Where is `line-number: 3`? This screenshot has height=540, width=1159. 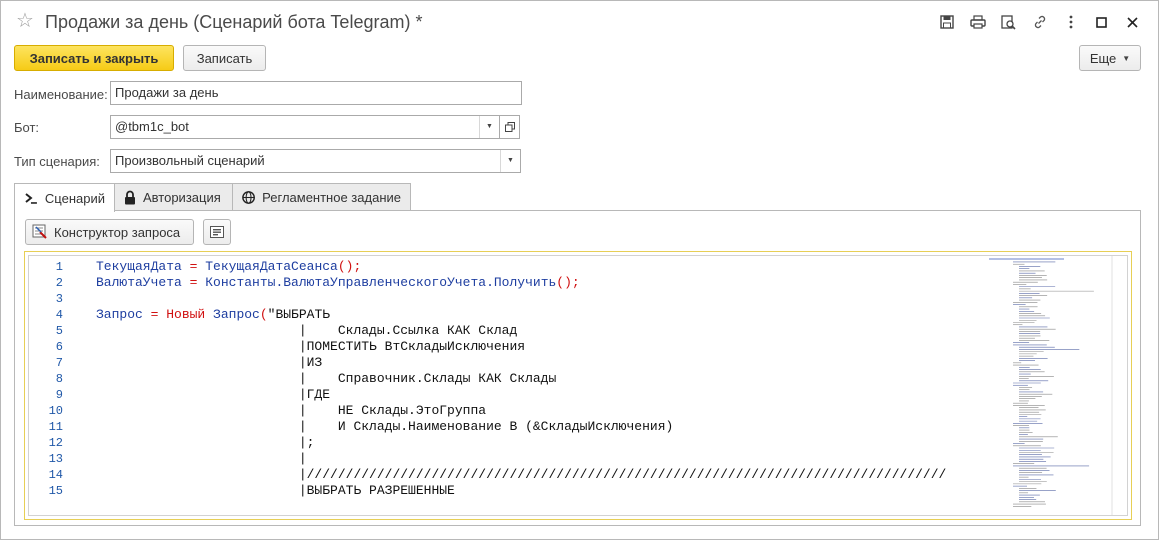
line-number: 3 is located at coordinates (59, 299).